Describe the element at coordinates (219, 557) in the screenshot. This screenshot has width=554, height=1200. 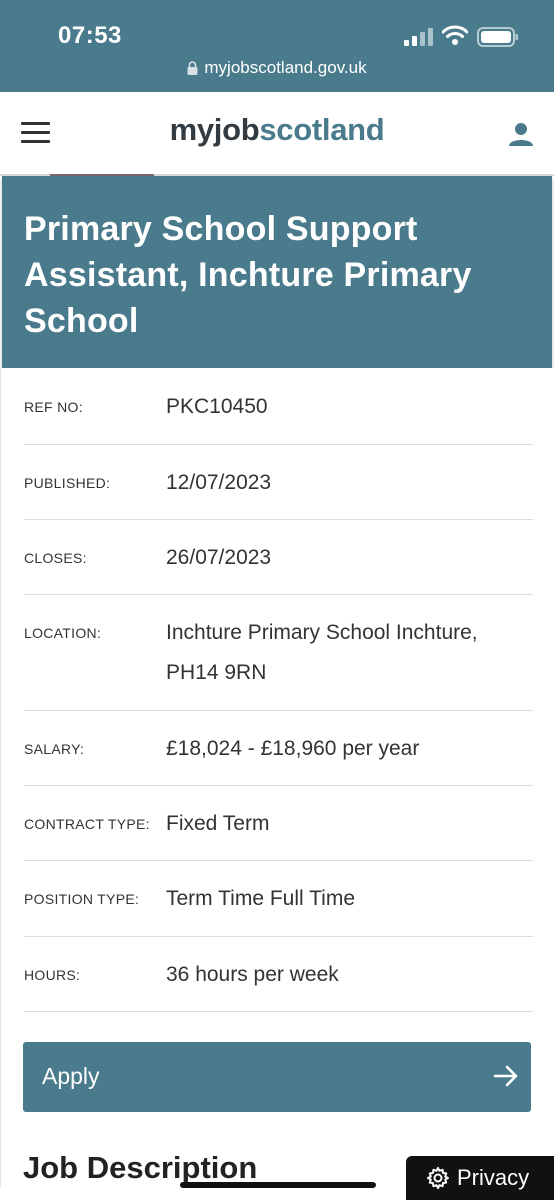
I see `detail-value: 26/07/2023` at that location.